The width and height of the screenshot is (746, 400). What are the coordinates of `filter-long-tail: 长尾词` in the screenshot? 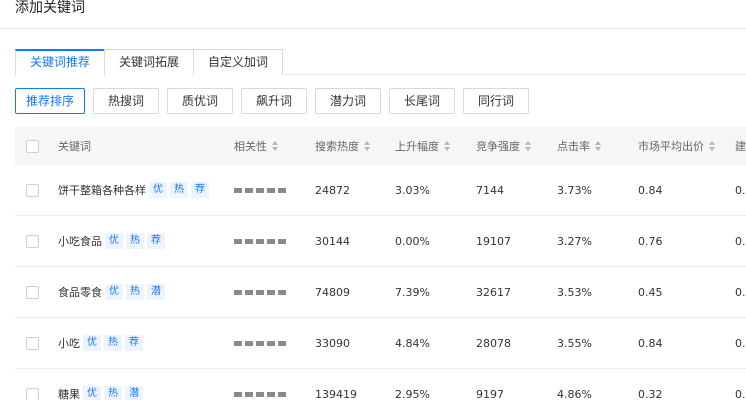 It's located at (422, 101).